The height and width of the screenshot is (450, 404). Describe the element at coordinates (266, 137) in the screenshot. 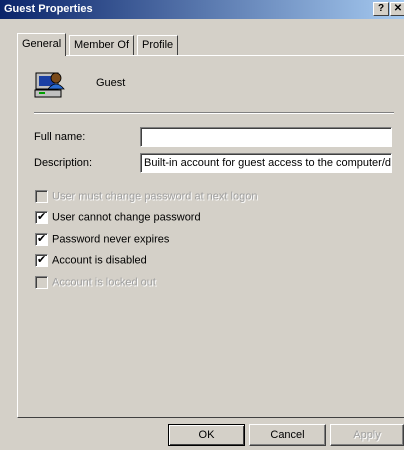

I see `full-name-field` at that location.